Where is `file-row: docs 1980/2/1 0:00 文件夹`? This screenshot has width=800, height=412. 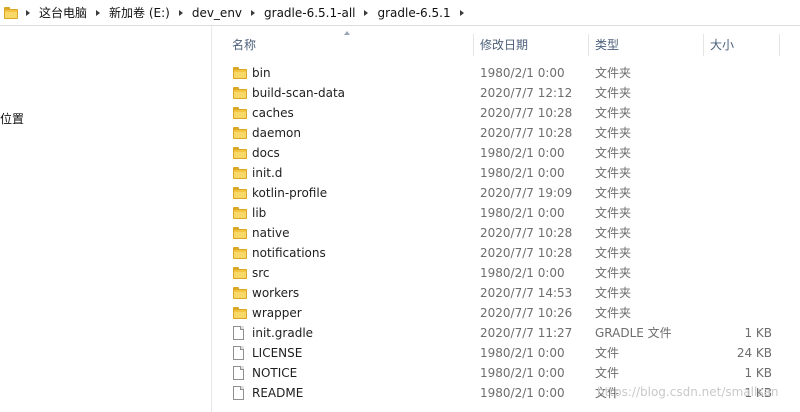
file-row: docs 1980/2/1 0:00 文件夹 is located at coordinates (506, 153).